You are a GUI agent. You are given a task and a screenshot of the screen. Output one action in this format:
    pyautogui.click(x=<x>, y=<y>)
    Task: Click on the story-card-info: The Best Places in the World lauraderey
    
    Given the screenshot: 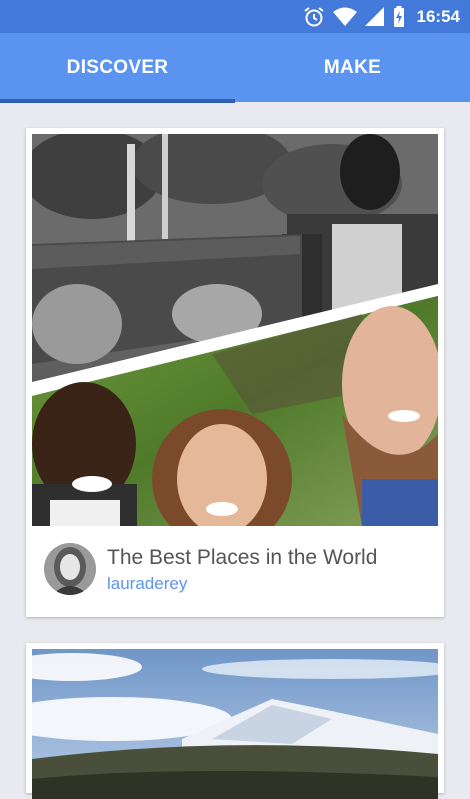 What is the action you would take?
    pyautogui.click(x=235, y=571)
    